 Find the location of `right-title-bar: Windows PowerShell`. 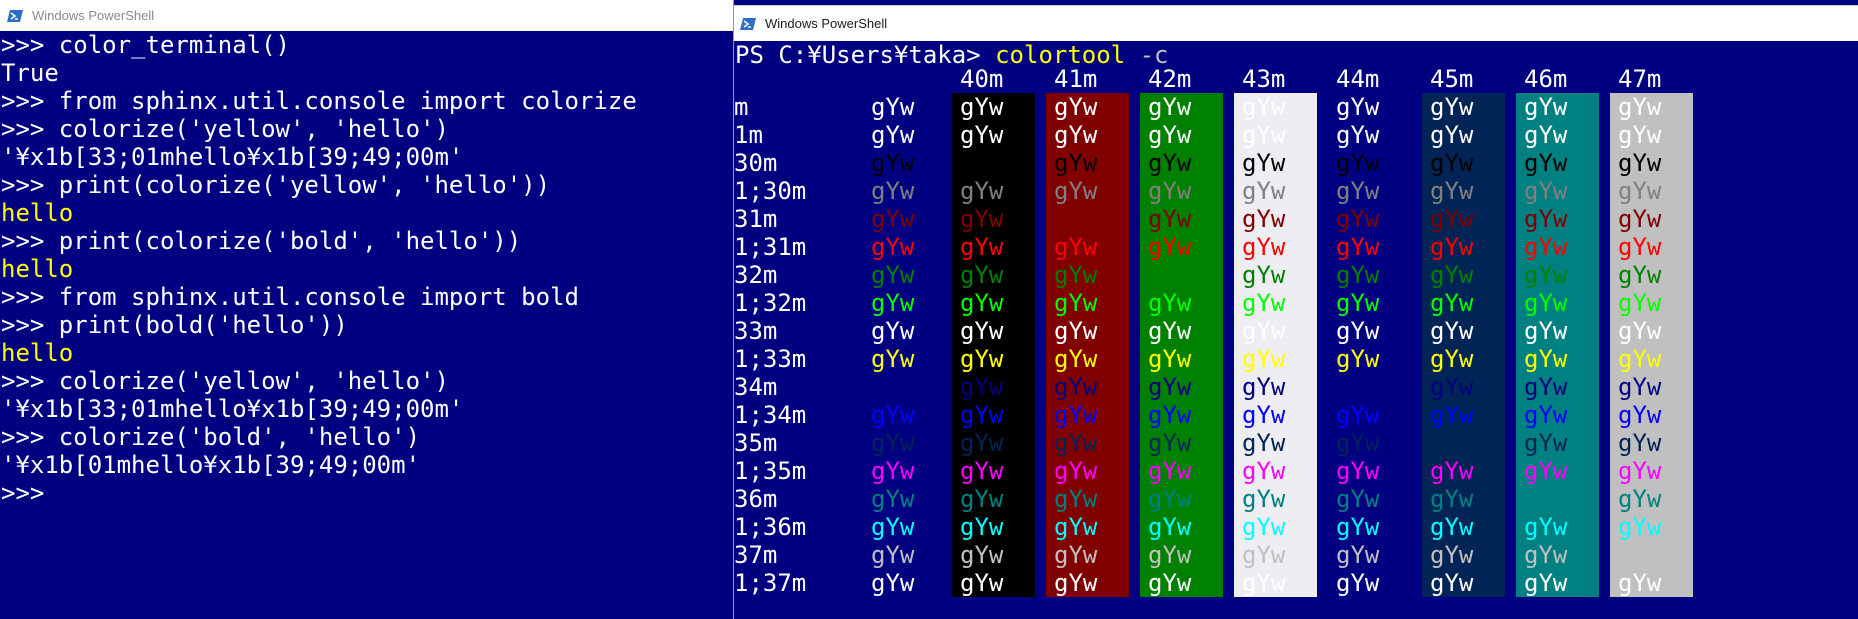

right-title-bar: Windows PowerShell is located at coordinates (1296, 23).